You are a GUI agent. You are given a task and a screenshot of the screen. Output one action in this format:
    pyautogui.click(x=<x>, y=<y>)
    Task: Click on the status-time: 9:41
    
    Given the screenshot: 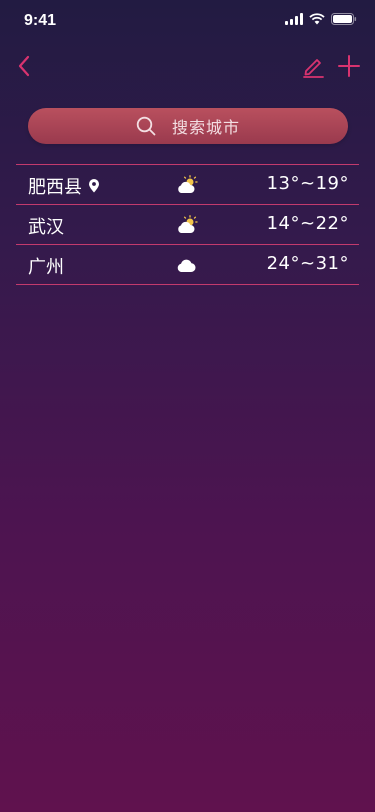 What is the action you would take?
    pyautogui.click(x=40, y=20)
    